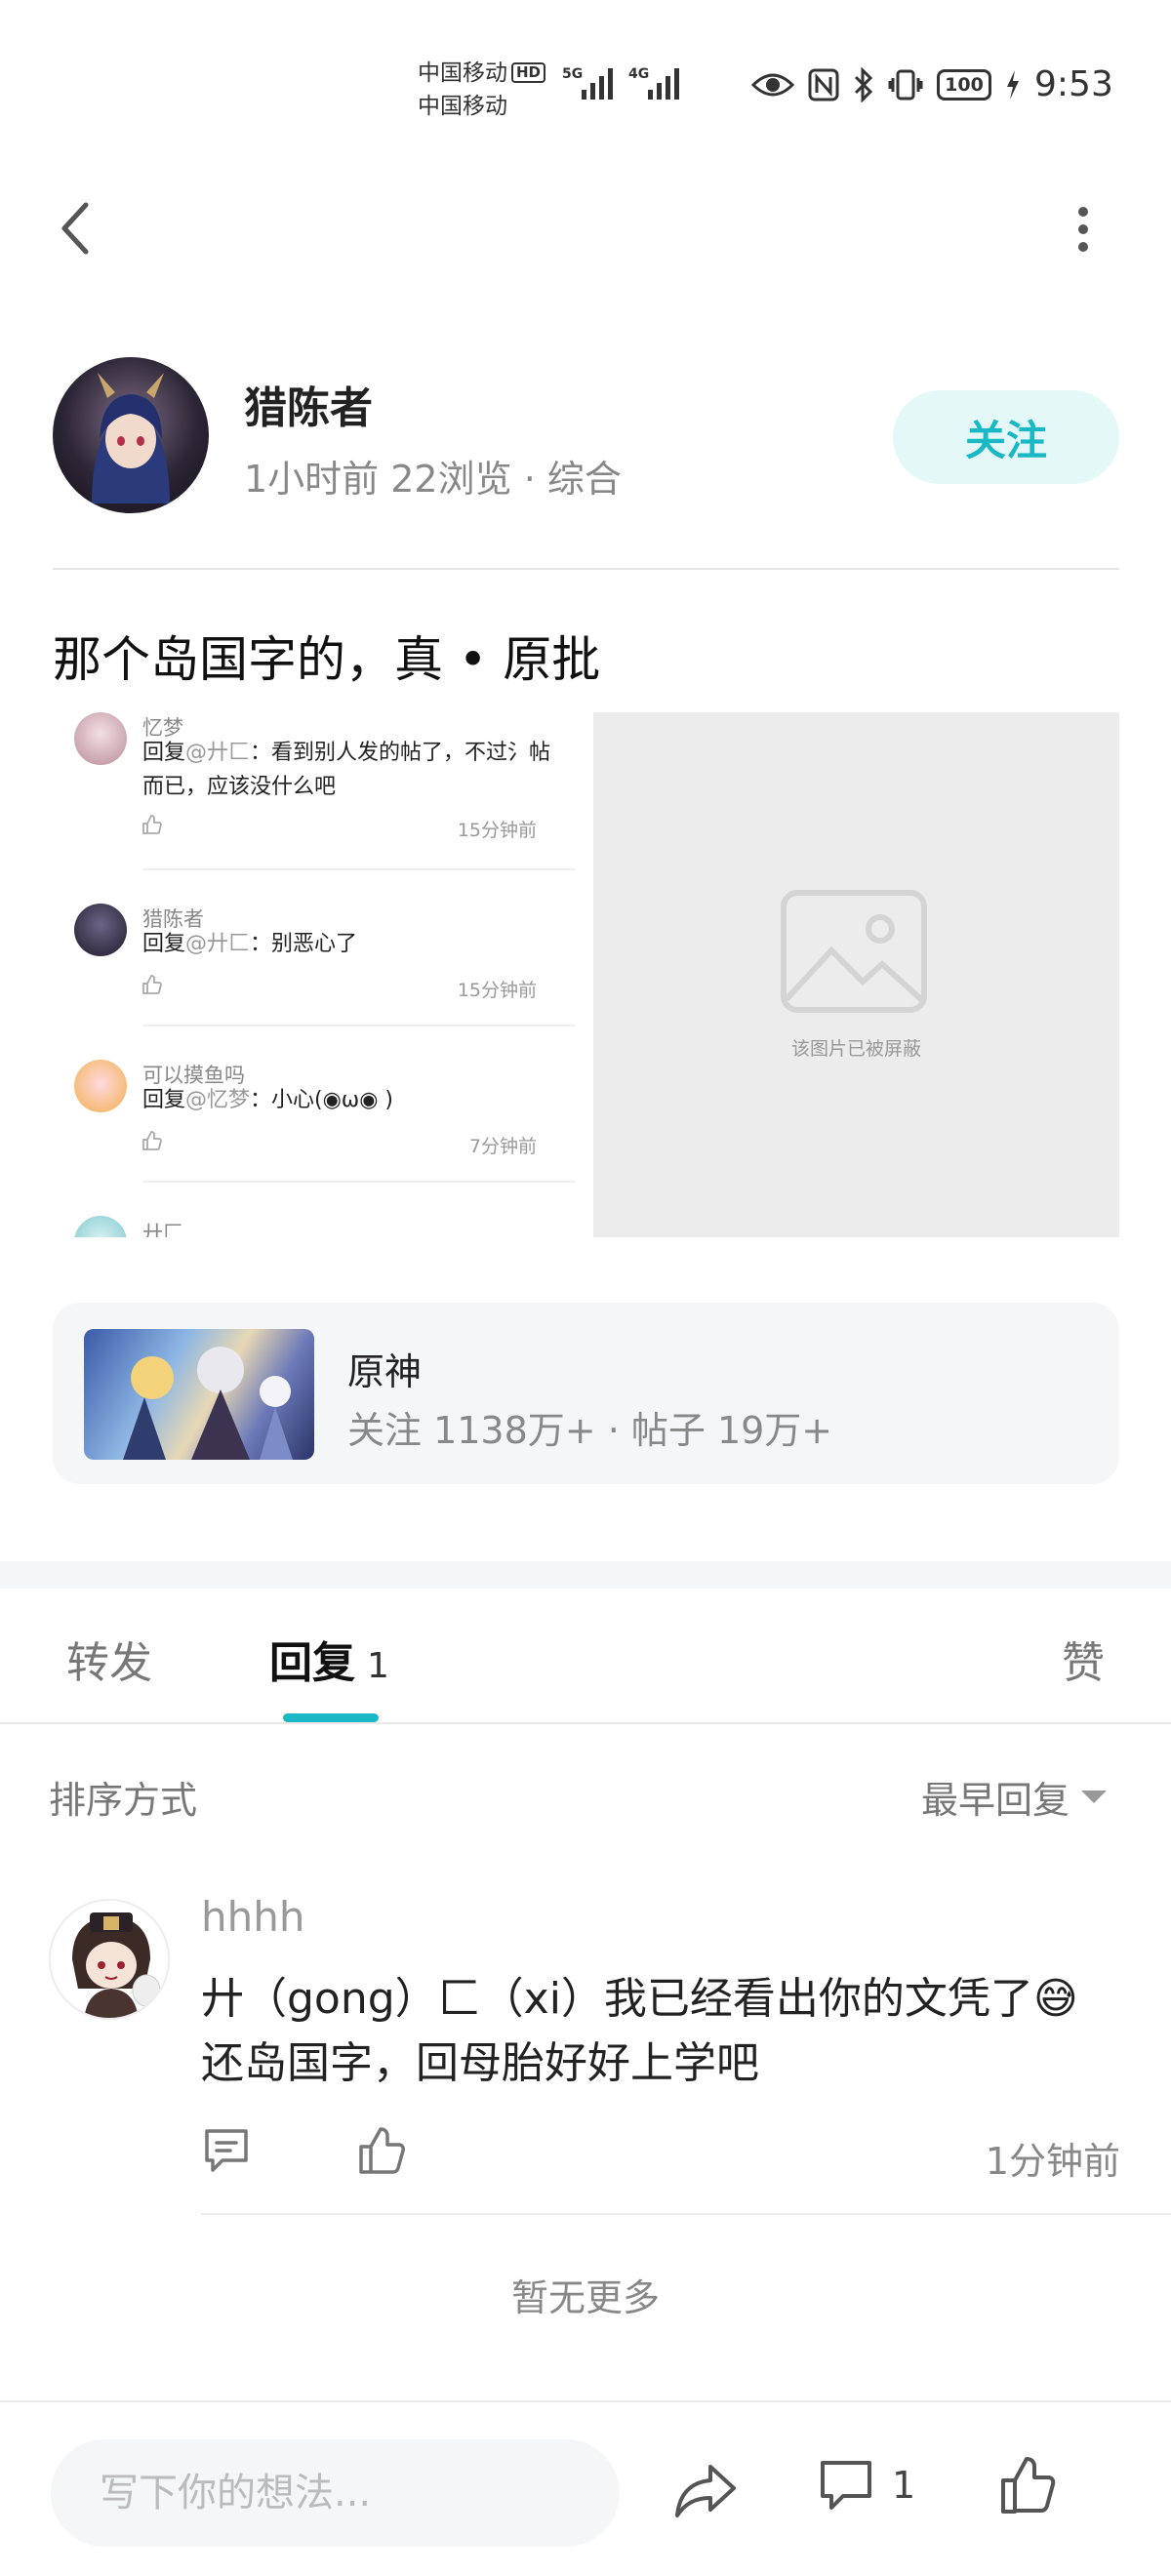  I want to click on forum-cover-illustration, so click(208, 1403).